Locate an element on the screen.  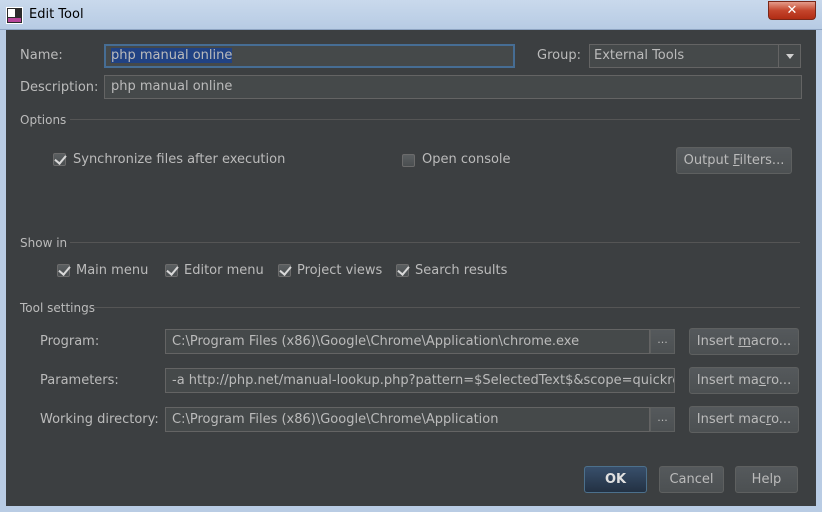
show-in-separator is located at coordinates (435, 242).